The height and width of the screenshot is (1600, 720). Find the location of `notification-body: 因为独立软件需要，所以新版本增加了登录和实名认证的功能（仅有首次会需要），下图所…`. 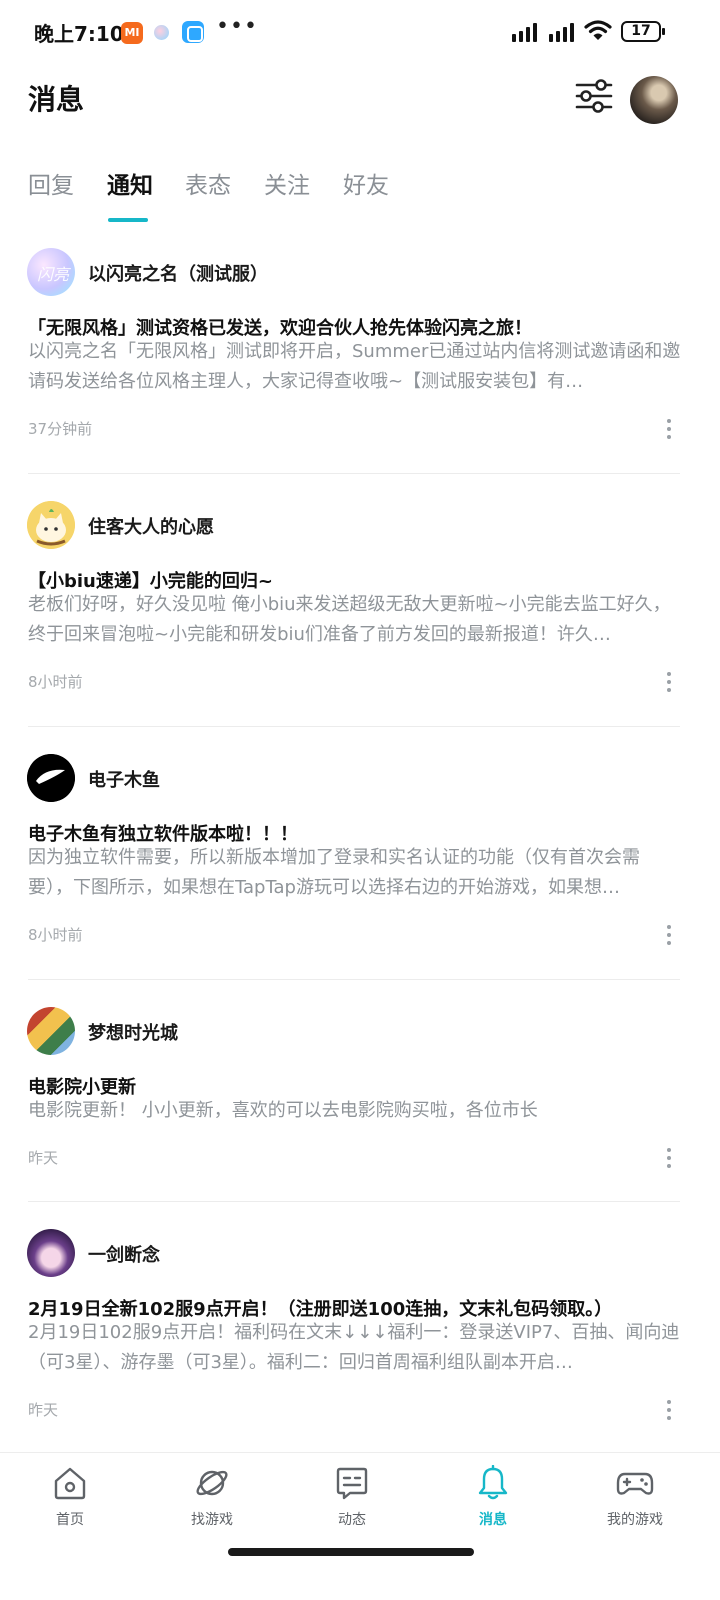

notification-body: 因为独立软件需要，所以新版本增加了登录和实名认证的功能（仅有首次会需要），下图所… is located at coordinates (334, 872).